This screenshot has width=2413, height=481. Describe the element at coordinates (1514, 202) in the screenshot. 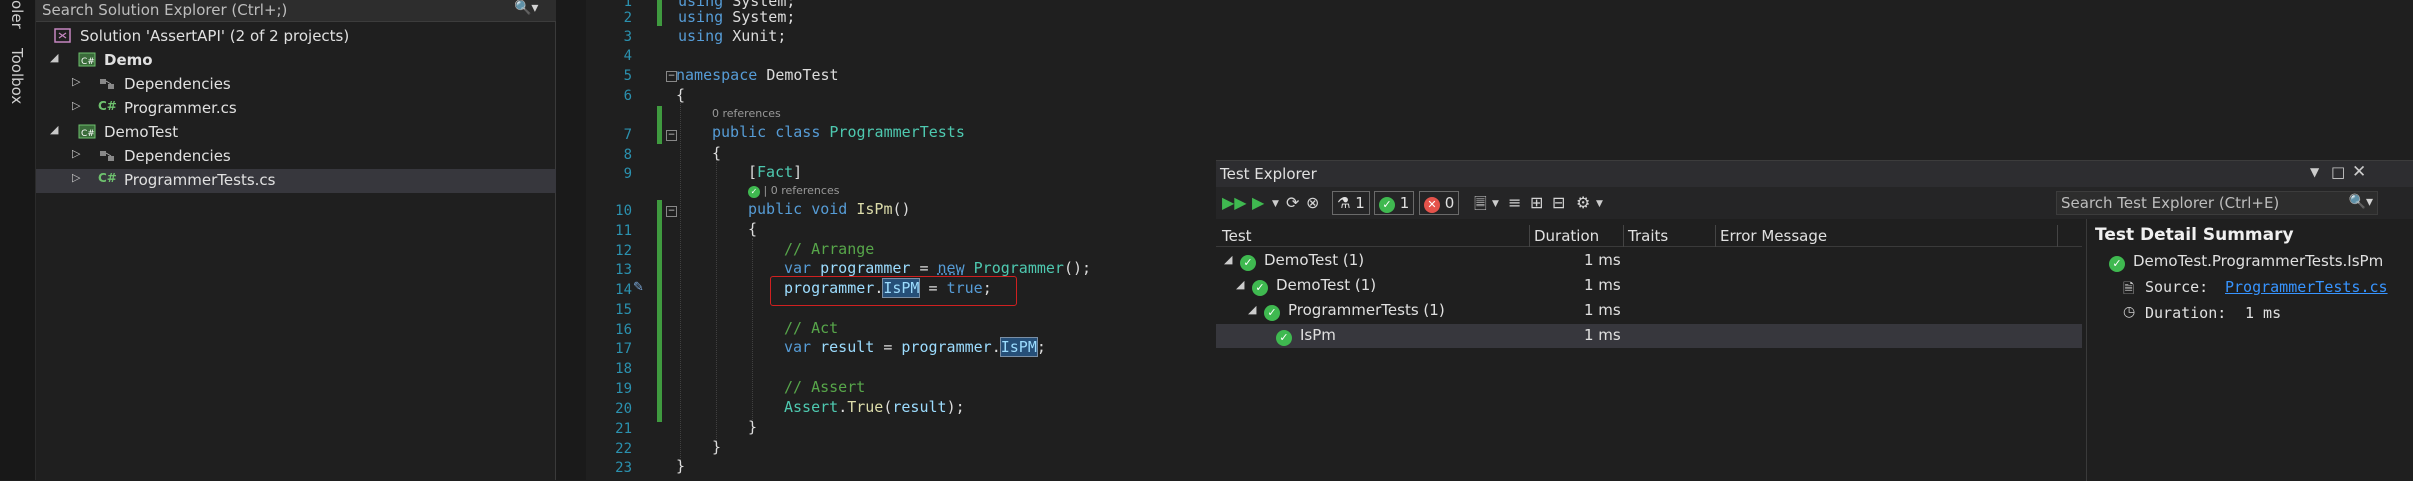

I see `group-by-icon: ≡` at that location.